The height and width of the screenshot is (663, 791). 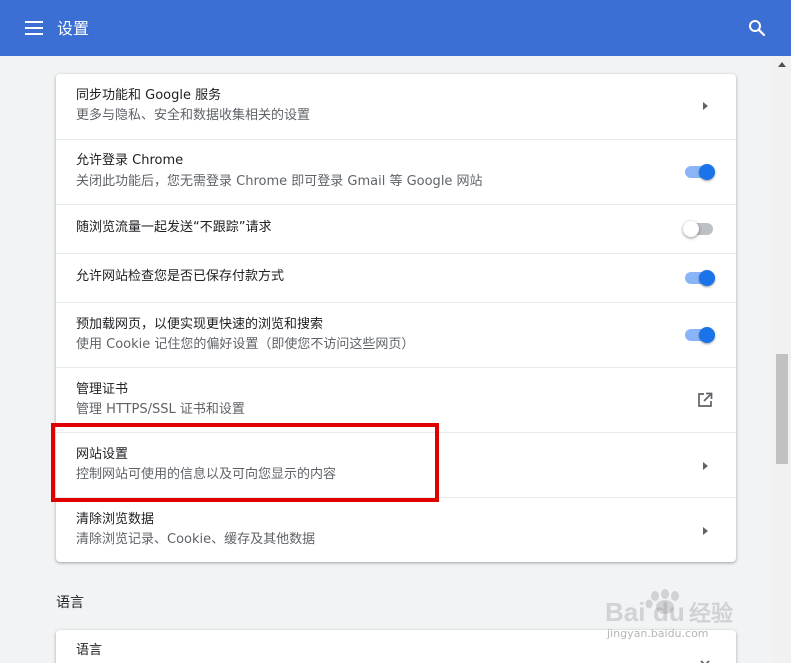 What do you see at coordinates (757, 28) in the screenshot?
I see `search-icon` at bounding box center [757, 28].